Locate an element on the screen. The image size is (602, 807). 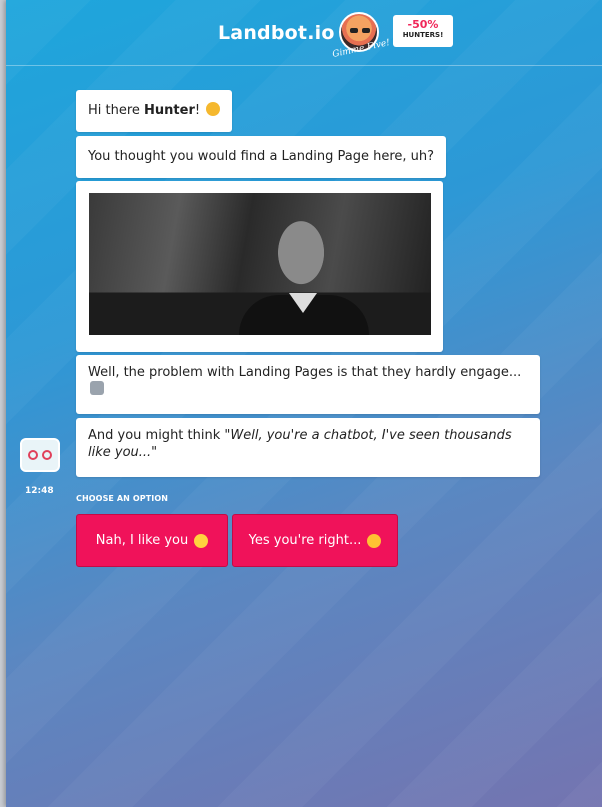
header-bar: Landbot.io Gimme Five! -50% HUNTERS! is located at coordinates (304, 33).